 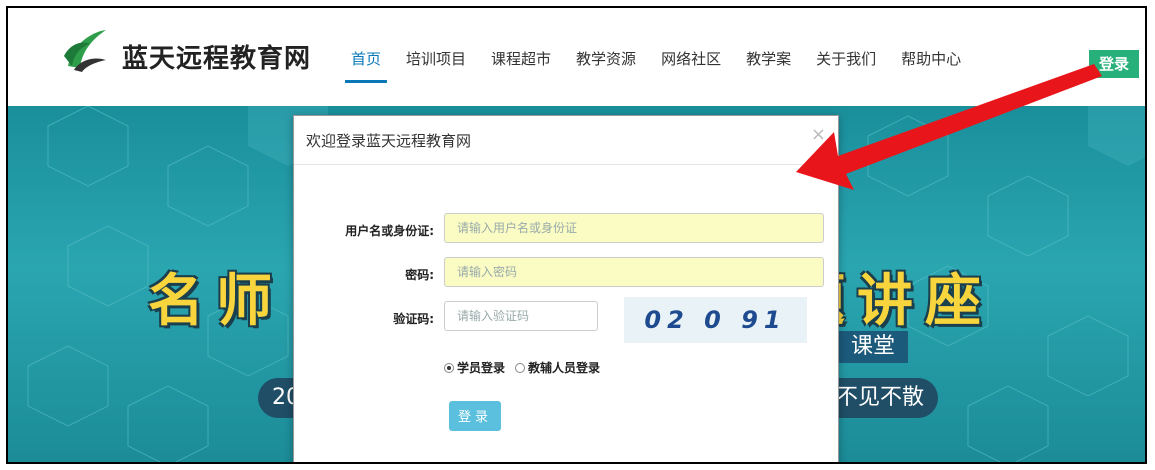 I want to click on modal-title: 欢迎登录蓝天远程教育网, so click(x=389, y=141).